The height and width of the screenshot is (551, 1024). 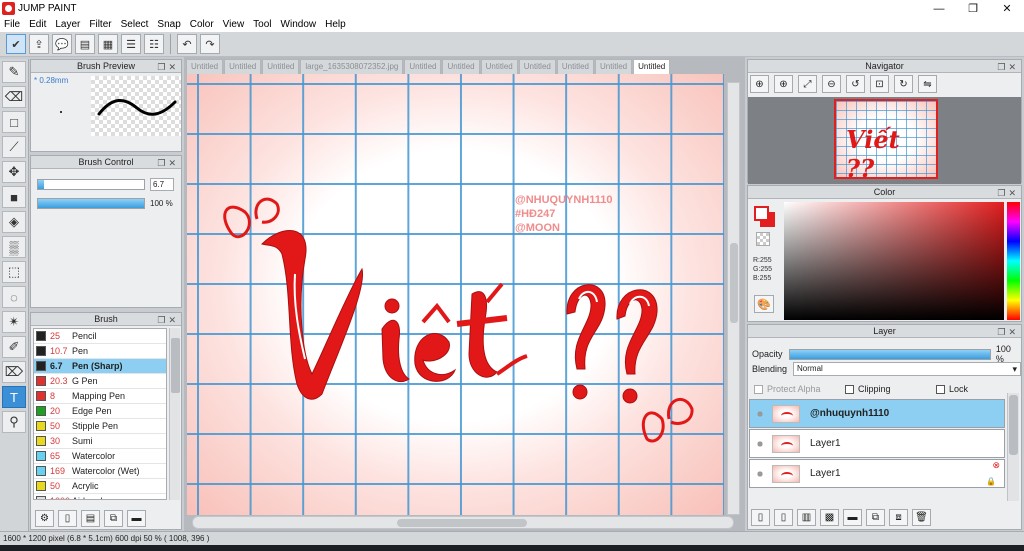 I want to click on delete-layer-icon: 🗑, so click(x=921, y=517).